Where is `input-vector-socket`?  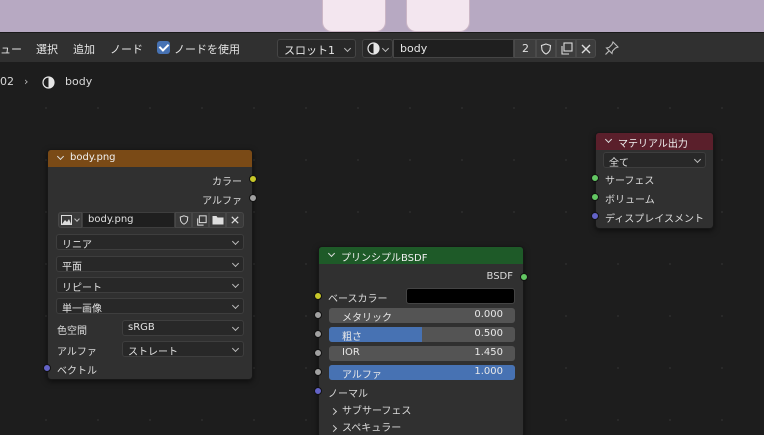
input-vector-socket is located at coordinates (47, 368).